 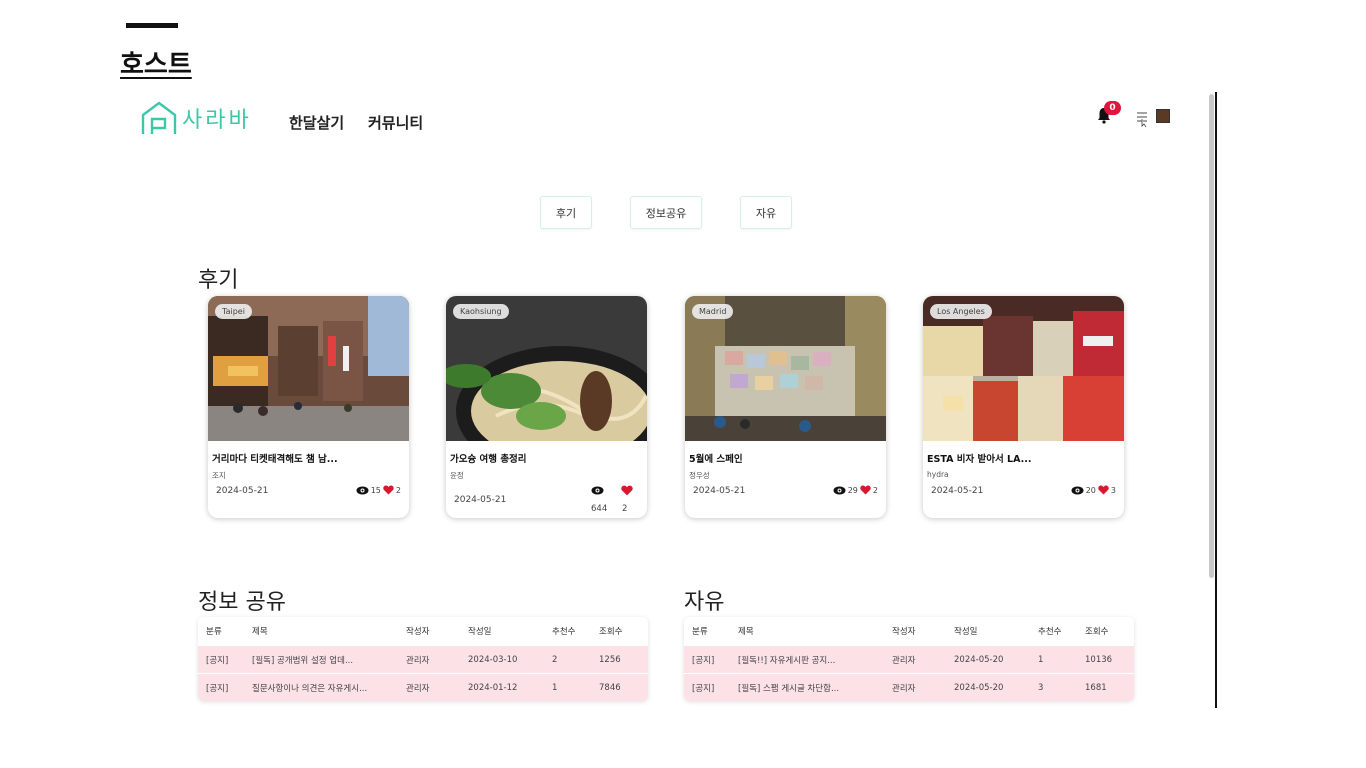 What do you see at coordinates (1090, 490) in the screenshot?
I see `view-count: 20` at bounding box center [1090, 490].